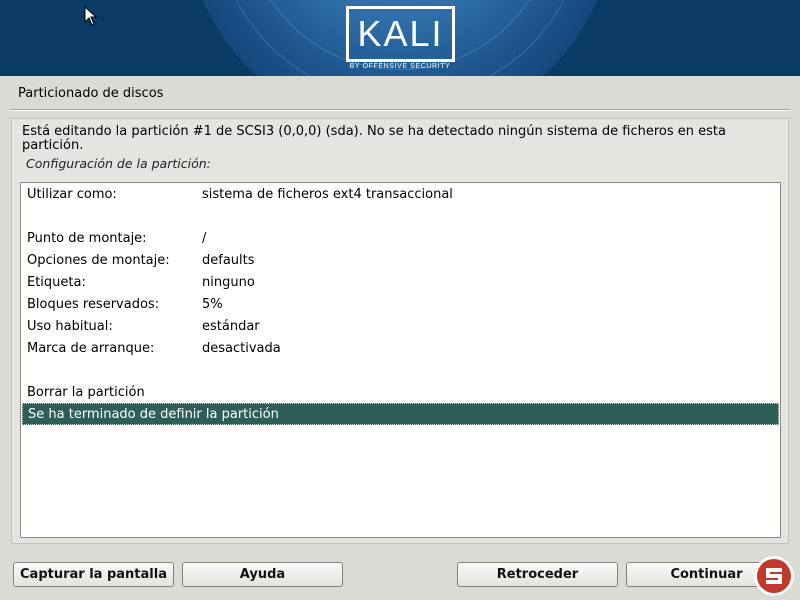  I want to click on section-subtitle: Configuración de la partición:, so click(118, 163).